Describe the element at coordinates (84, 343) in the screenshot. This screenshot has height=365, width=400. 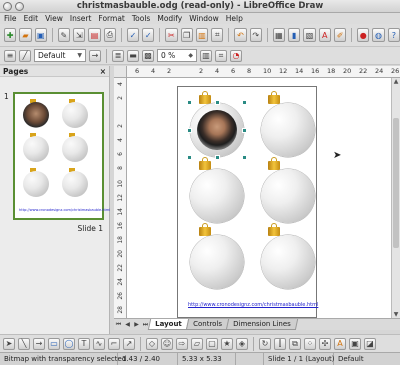
I see `text-icon: T` at that location.